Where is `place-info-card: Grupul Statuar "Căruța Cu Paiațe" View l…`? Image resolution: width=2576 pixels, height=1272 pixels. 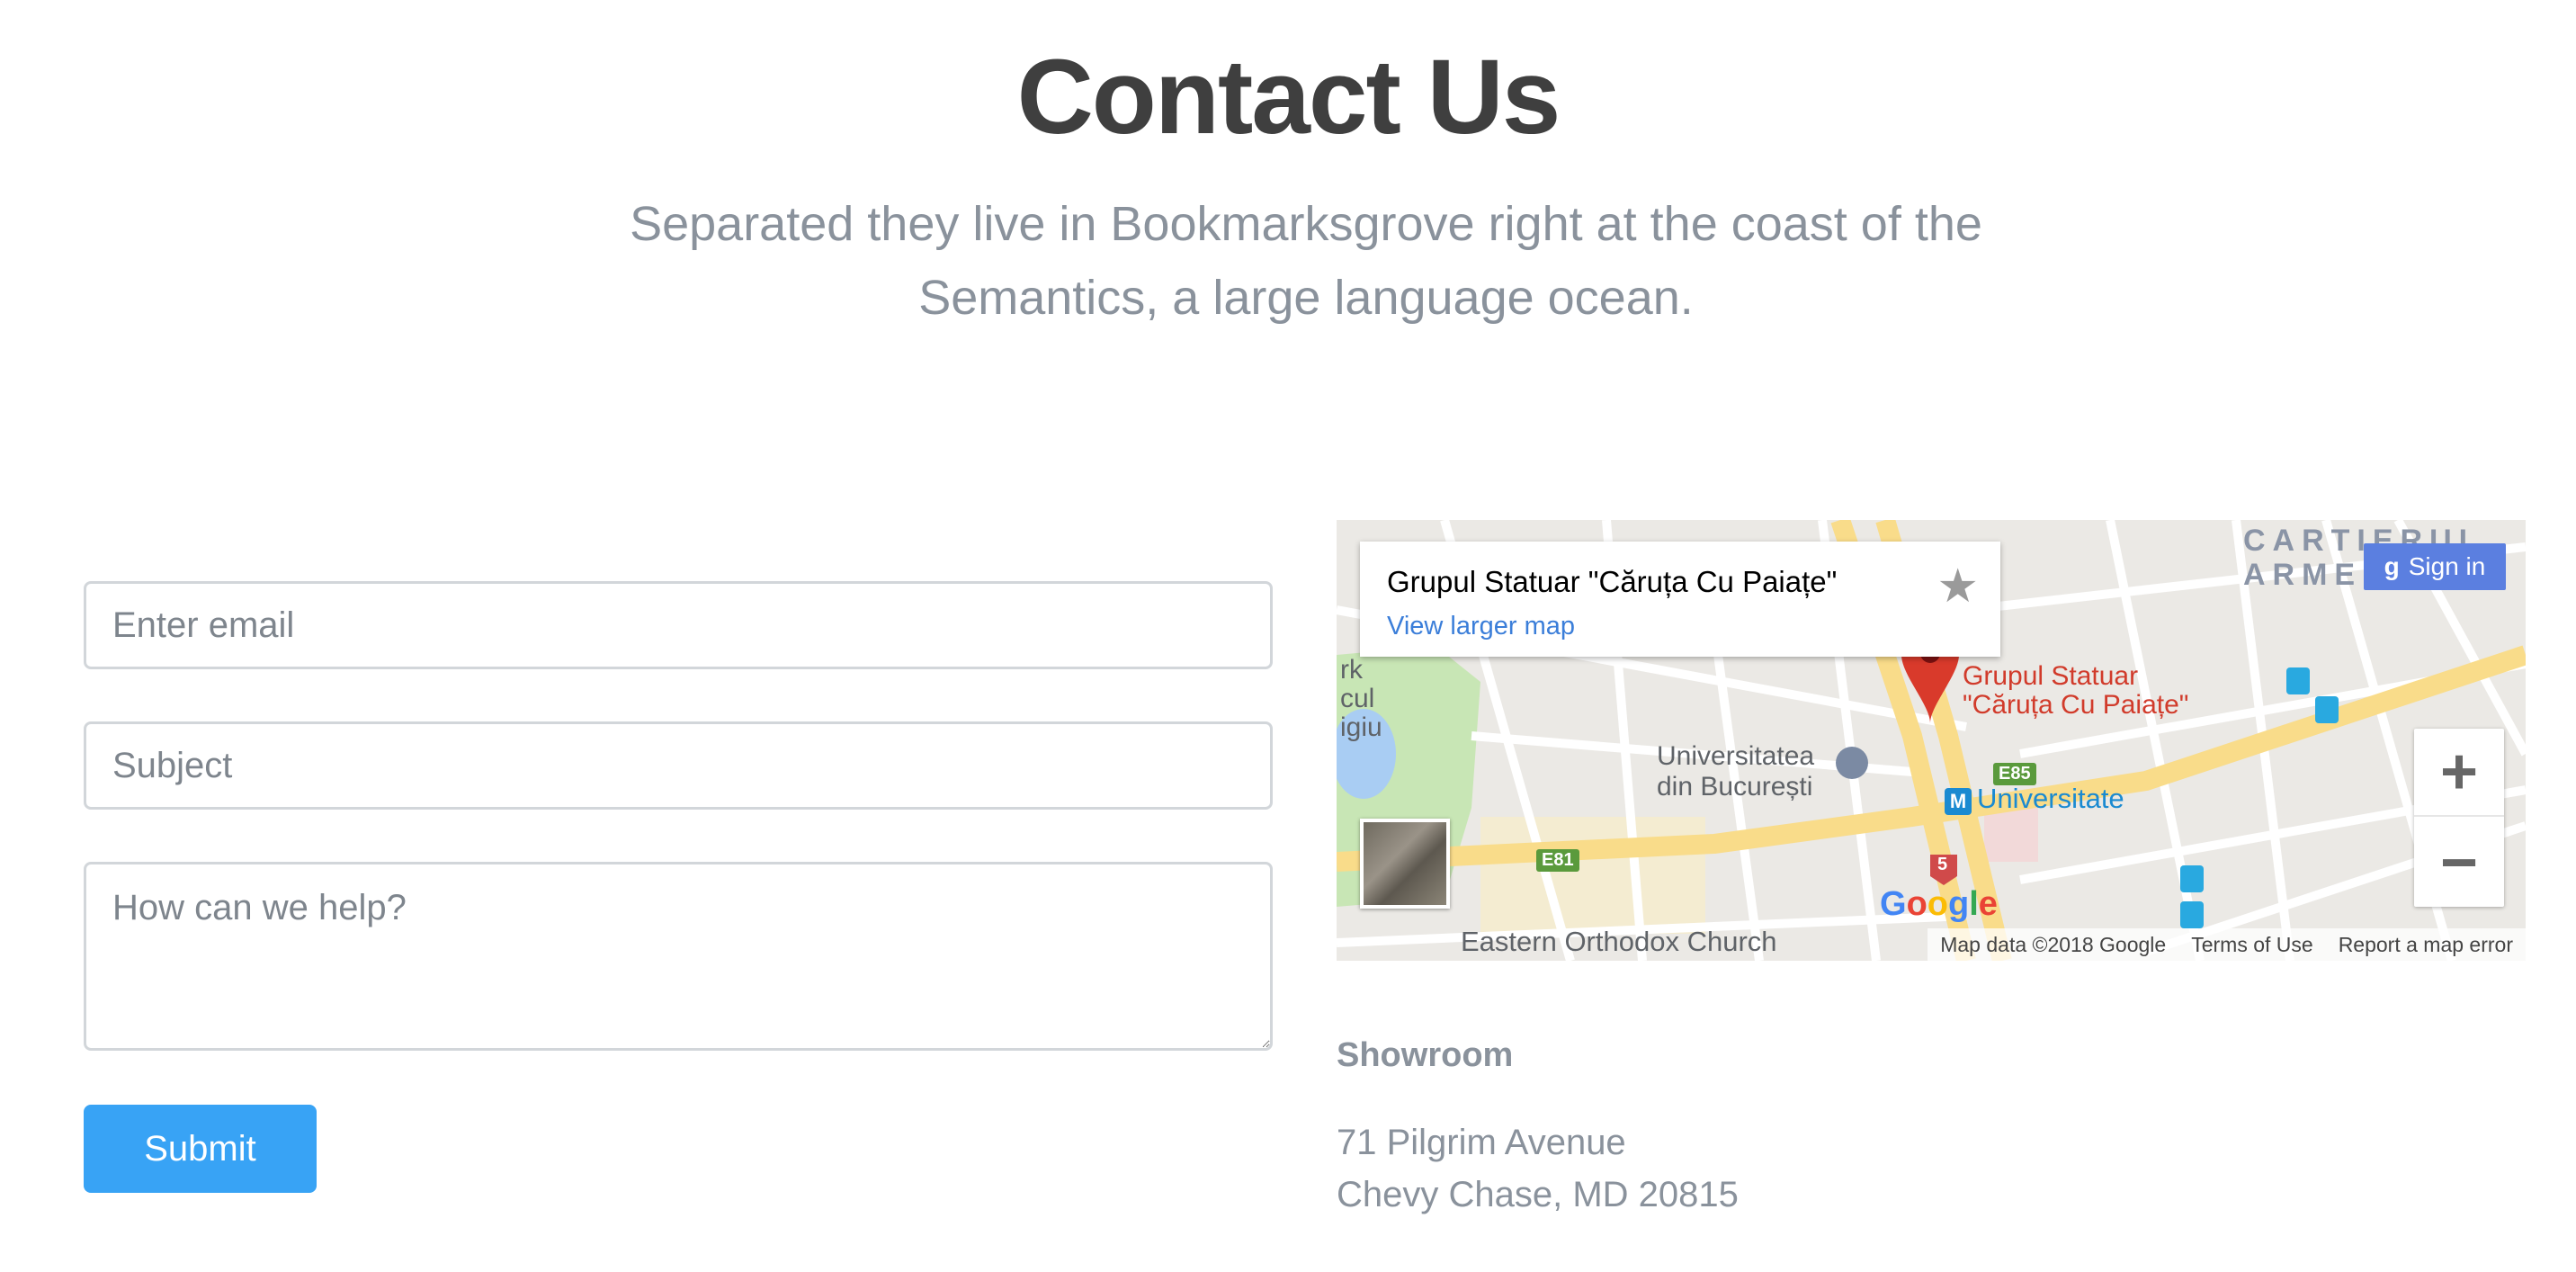 place-info-card: Grupul Statuar "Căruța Cu Paiațe" View l… is located at coordinates (1680, 599).